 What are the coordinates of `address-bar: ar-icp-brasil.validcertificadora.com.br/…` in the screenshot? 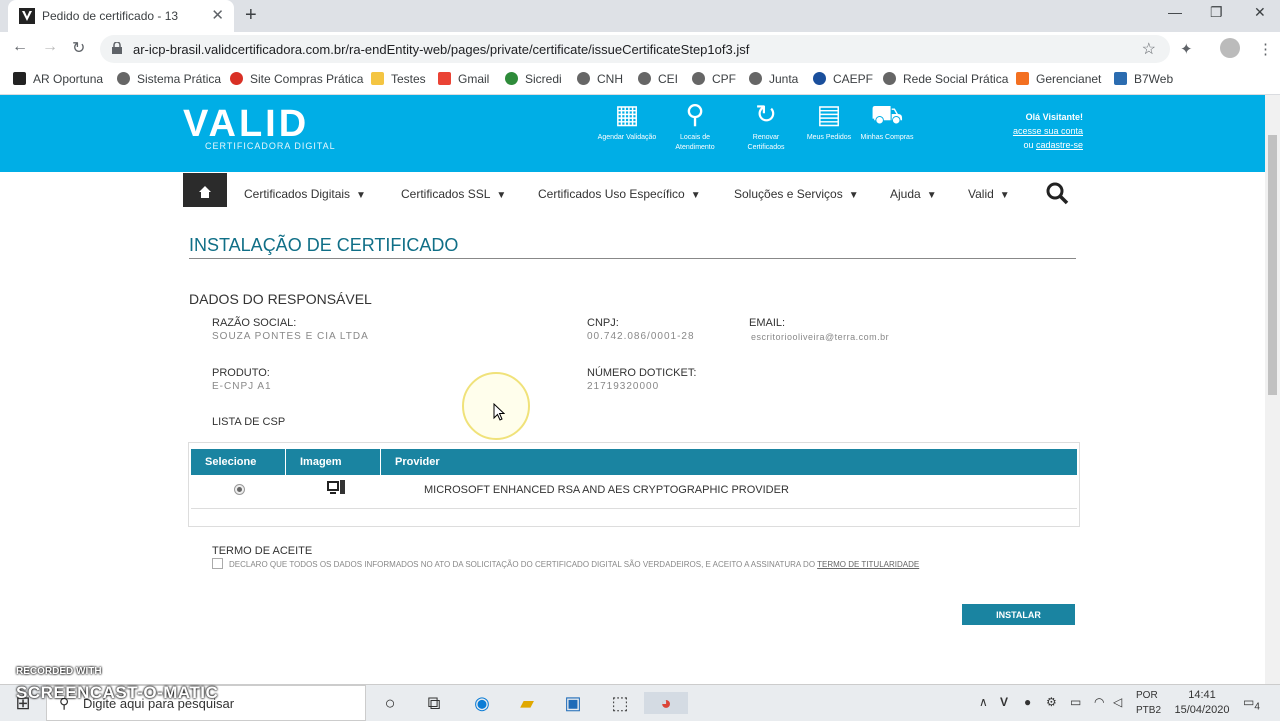 It's located at (635, 49).